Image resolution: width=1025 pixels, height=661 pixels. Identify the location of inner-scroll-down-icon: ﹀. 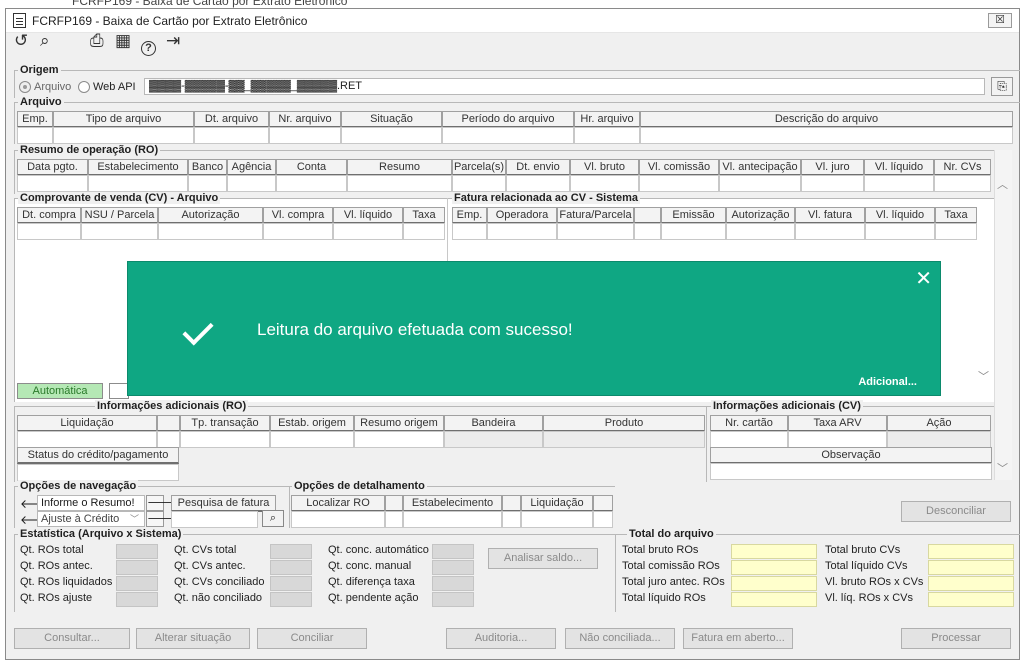
(983, 376).